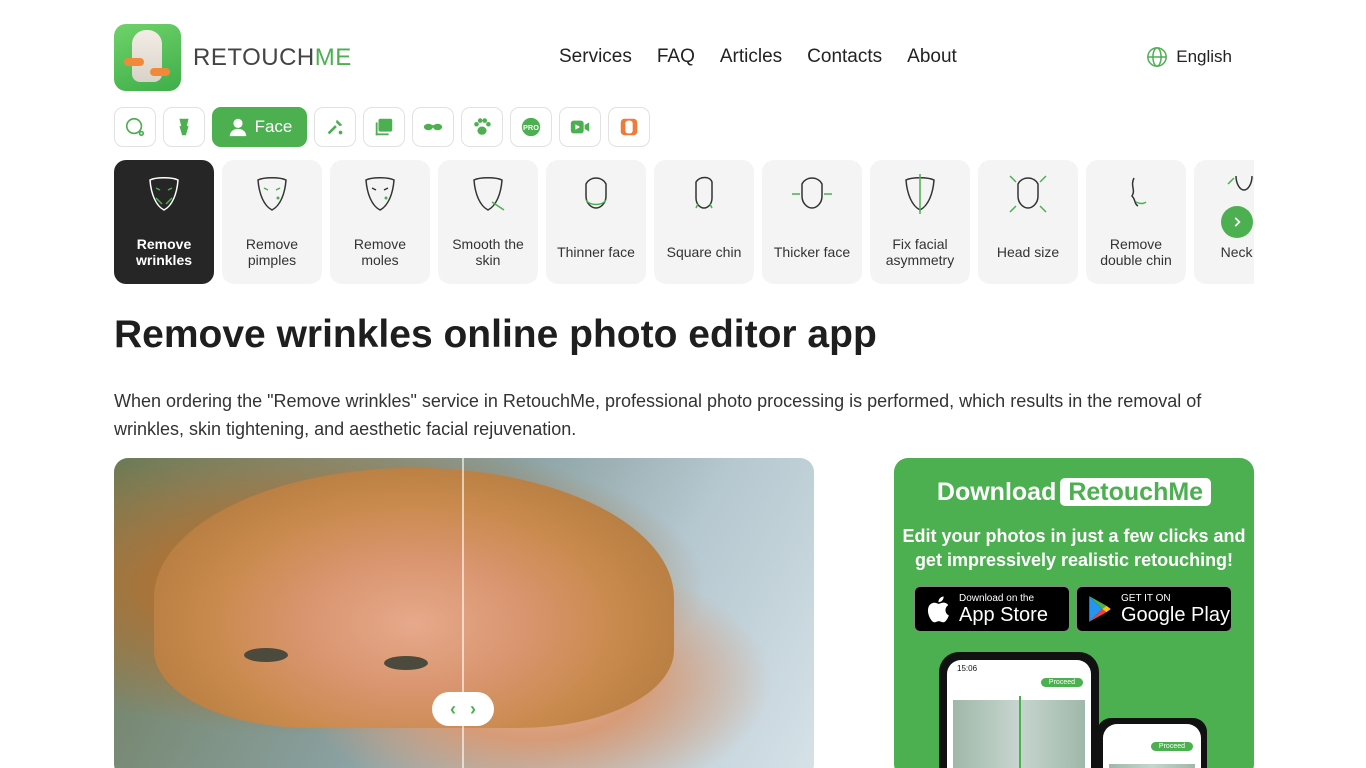 The image size is (1366, 768). What do you see at coordinates (997, 598) in the screenshot?
I see `app-store-small: Download on the` at bounding box center [997, 598].